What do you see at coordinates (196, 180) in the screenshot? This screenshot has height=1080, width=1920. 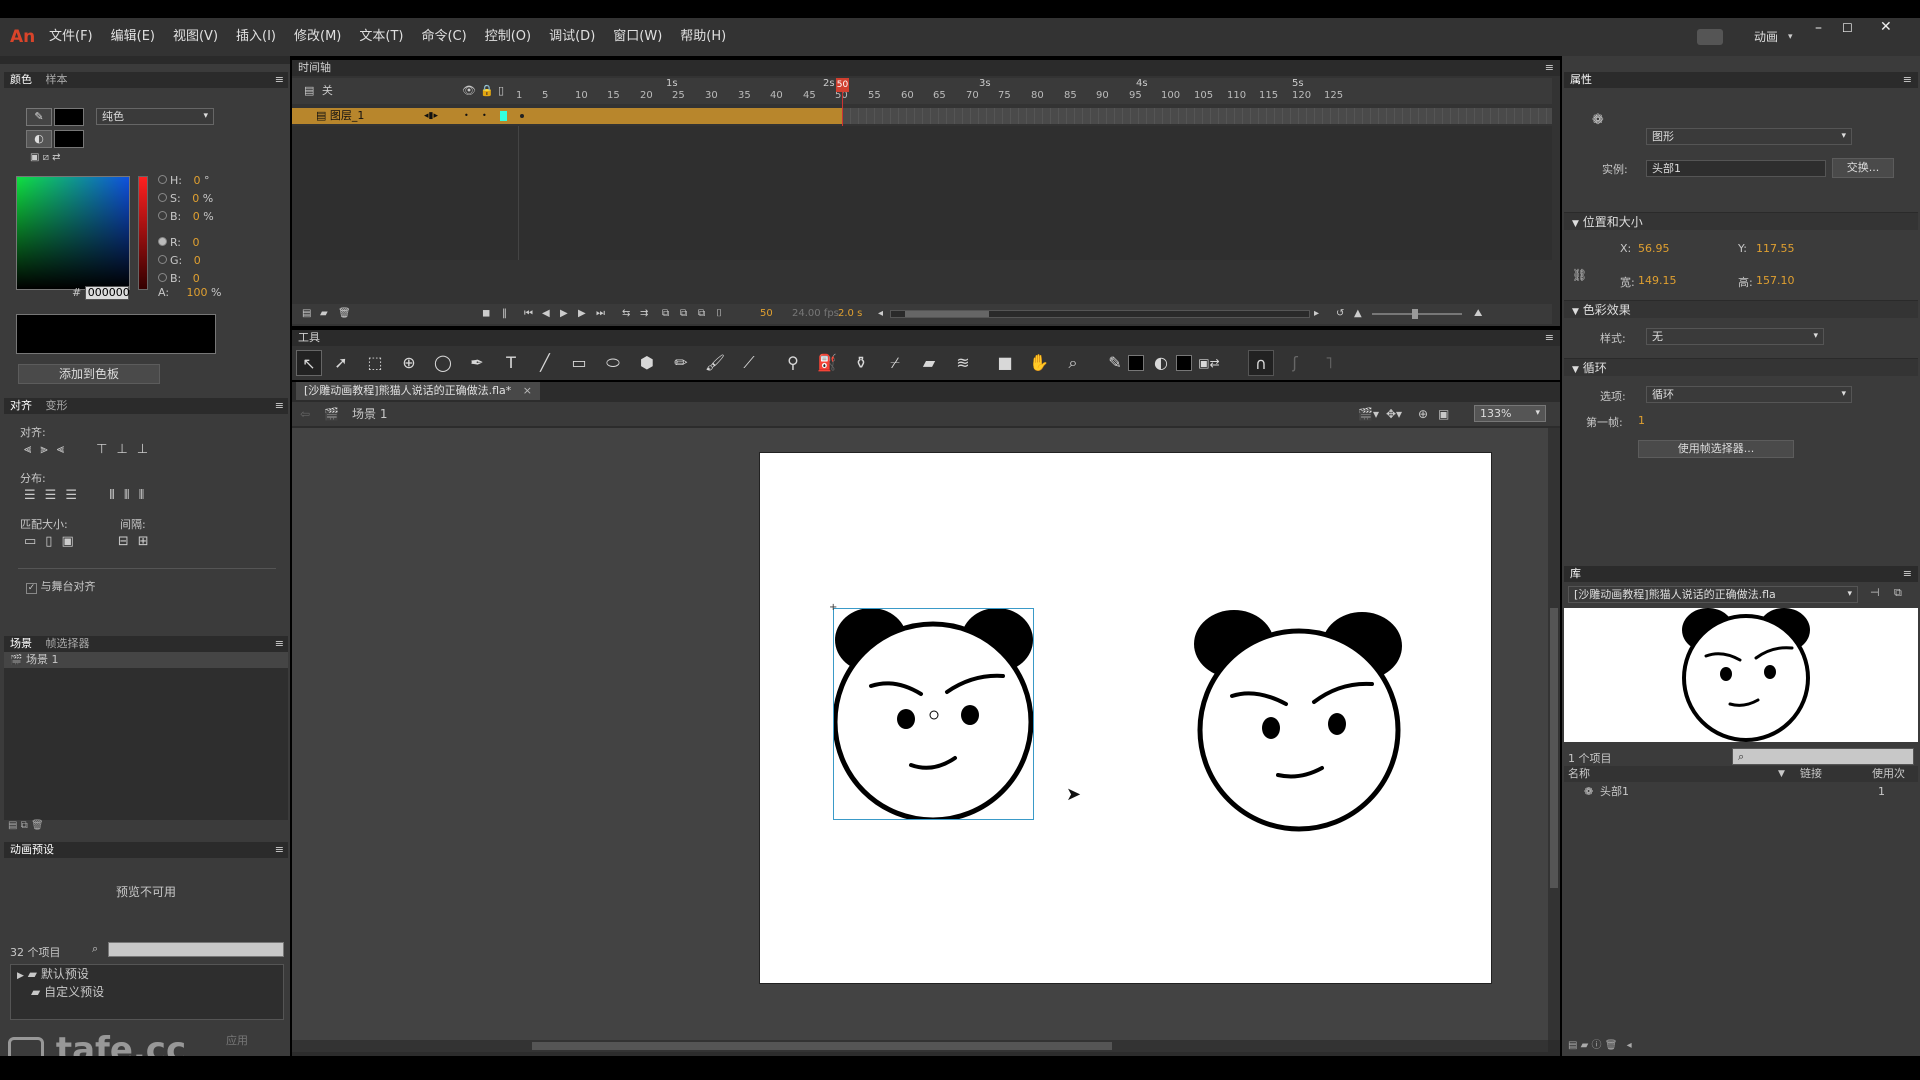 I see `hsb-value: 0` at bounding box center [196, 180].